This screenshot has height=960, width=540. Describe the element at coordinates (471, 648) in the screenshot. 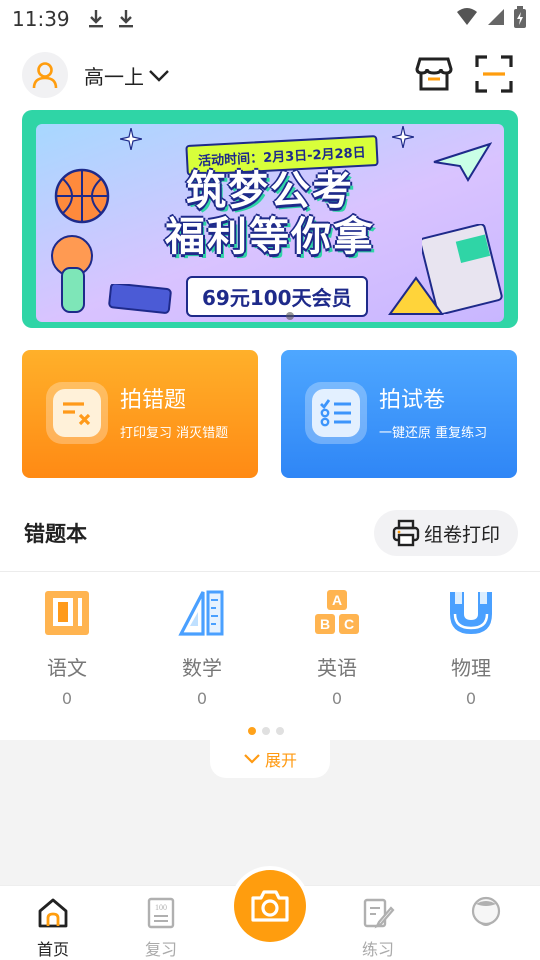

I see `subject-physics: 物理 0` at that location.